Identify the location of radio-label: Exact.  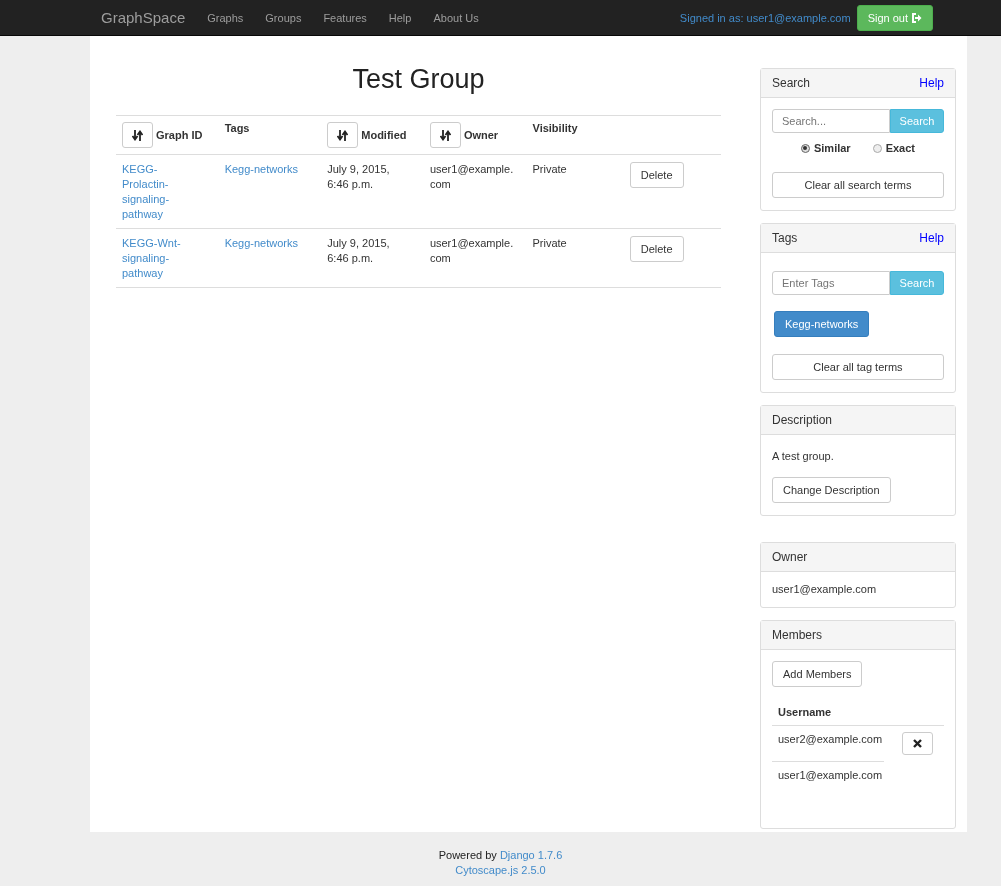
(900, 148).